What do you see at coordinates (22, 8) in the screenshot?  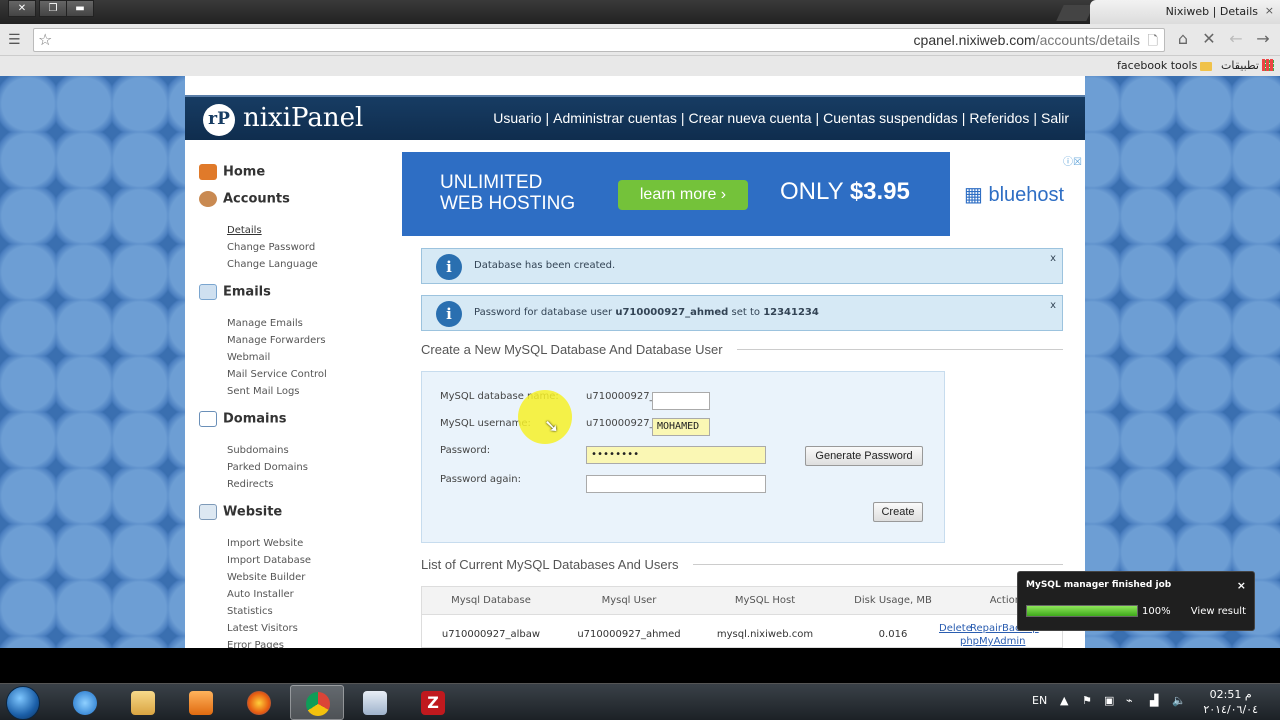 I see `close-window-icon: ✕` at bounding box center [22, 8].